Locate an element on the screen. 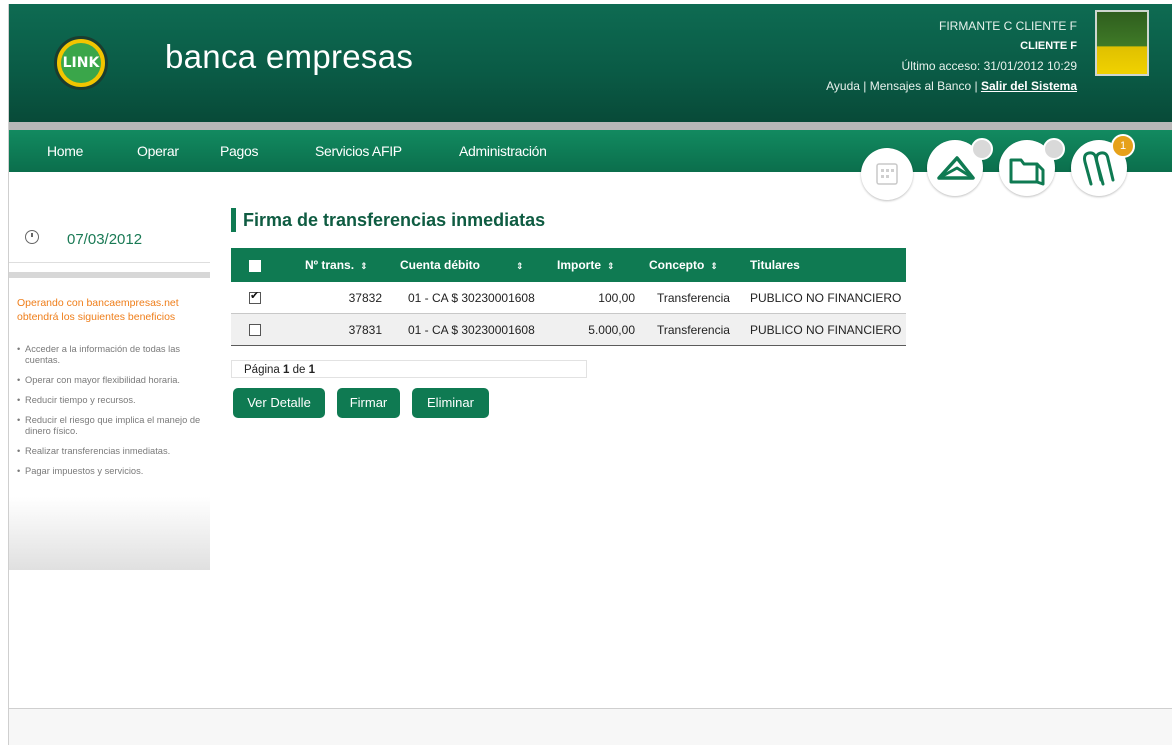  nav-item-servicios-afip: Servicios AFIP is located at coordinates (358, 151).